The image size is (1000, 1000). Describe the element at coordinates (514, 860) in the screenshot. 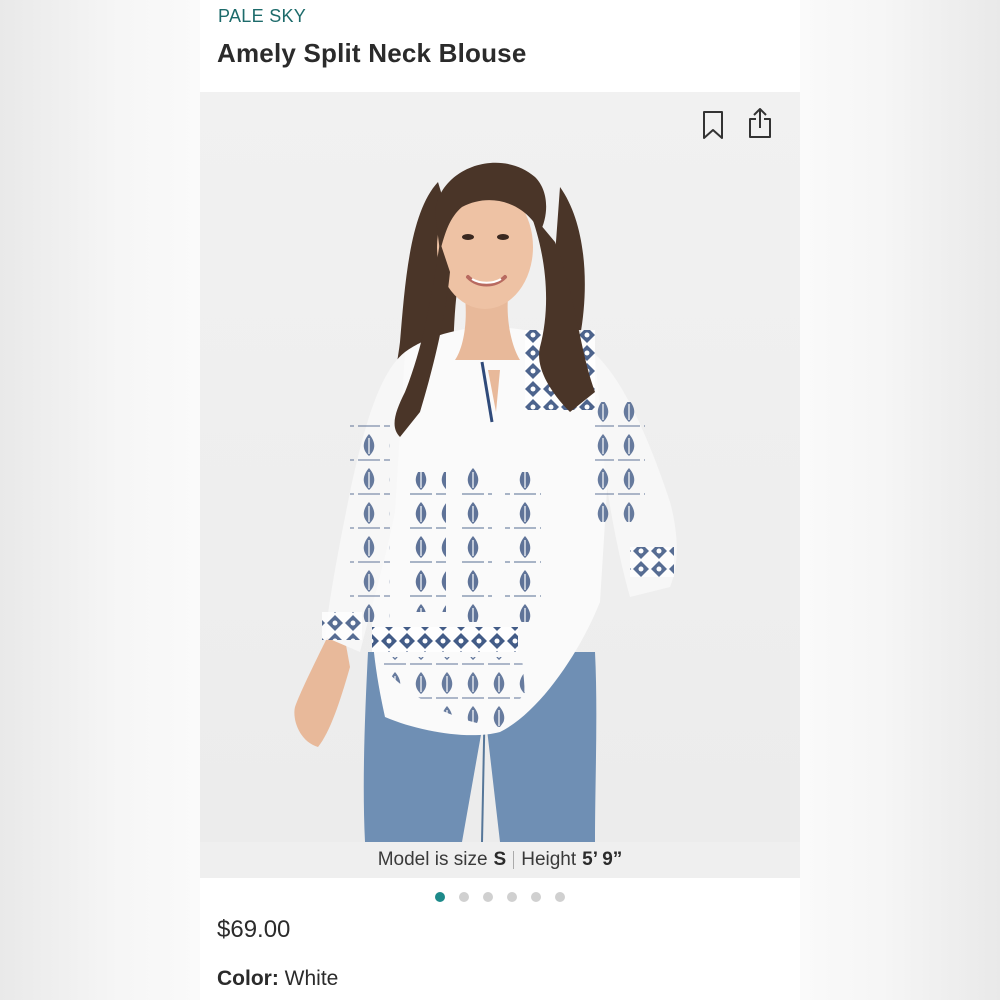

I see `caption-divider` at that location.